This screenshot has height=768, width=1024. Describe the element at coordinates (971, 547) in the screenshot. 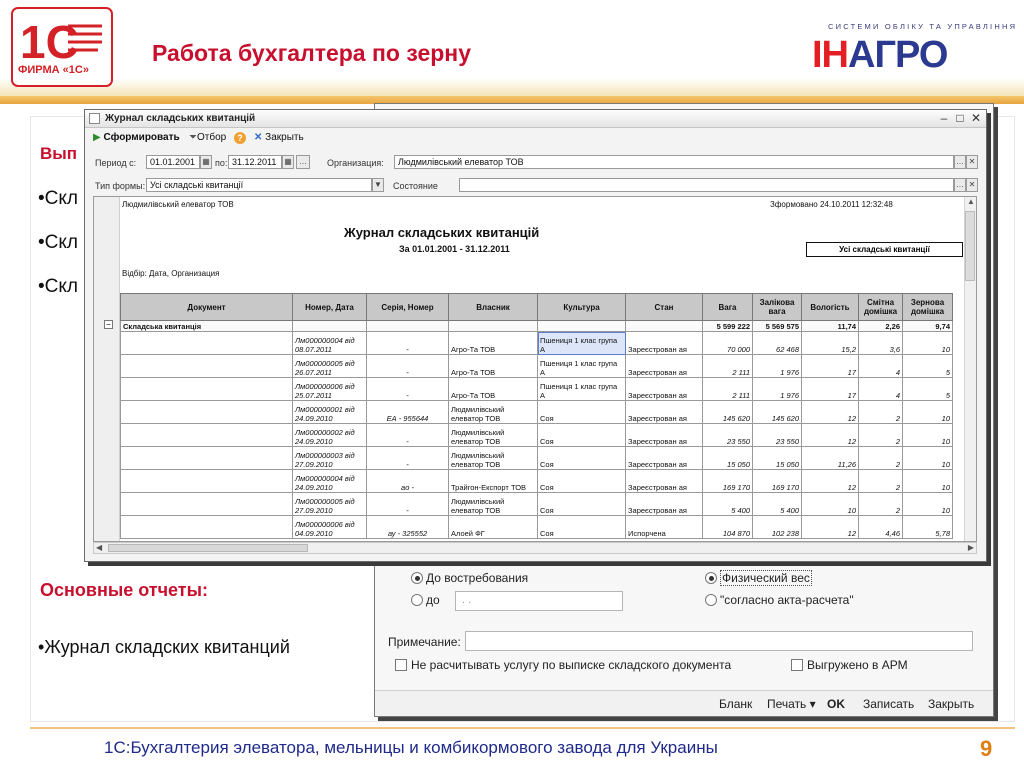

I see `scroll-right-icon: ▶` at that location.